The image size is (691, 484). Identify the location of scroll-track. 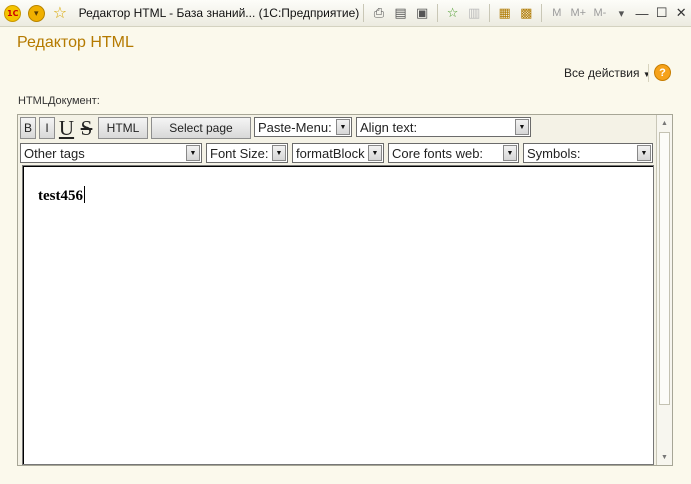
(664, 268).